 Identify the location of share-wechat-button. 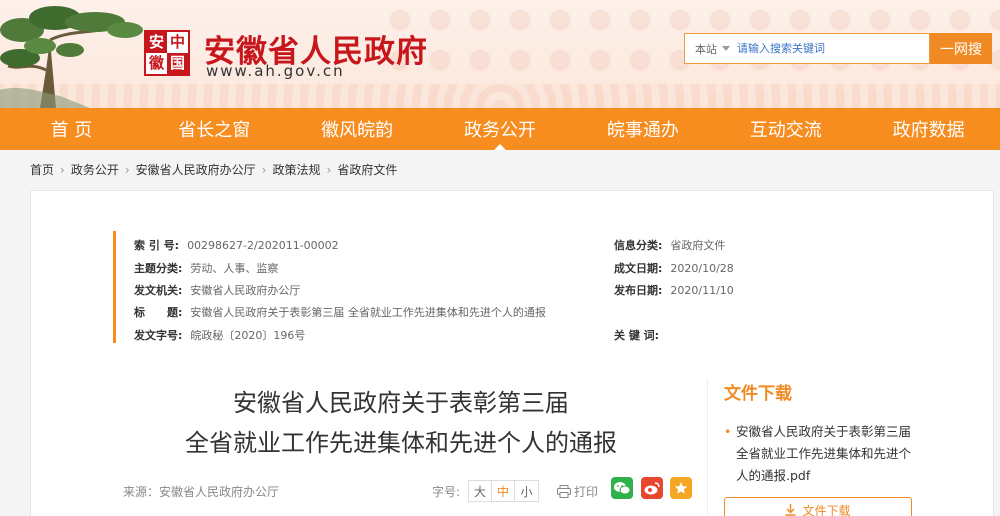
(622, 488).